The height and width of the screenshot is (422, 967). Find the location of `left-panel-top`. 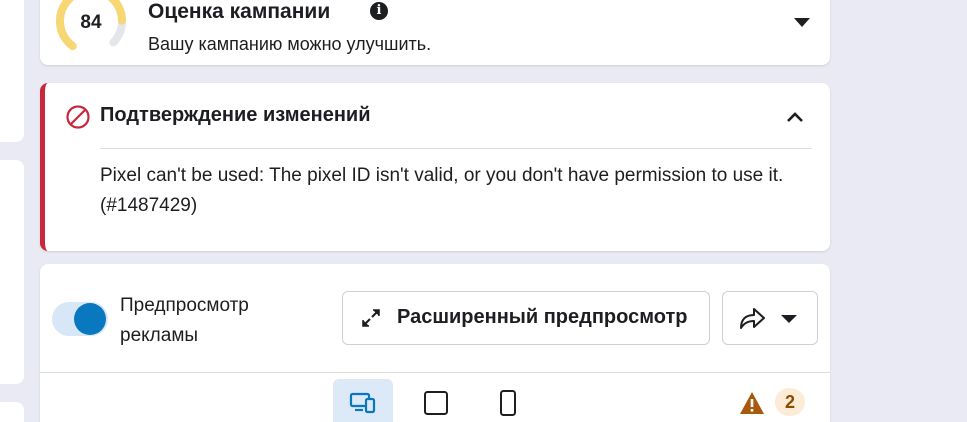

left-panel-top is located at coordinates (12, 71).